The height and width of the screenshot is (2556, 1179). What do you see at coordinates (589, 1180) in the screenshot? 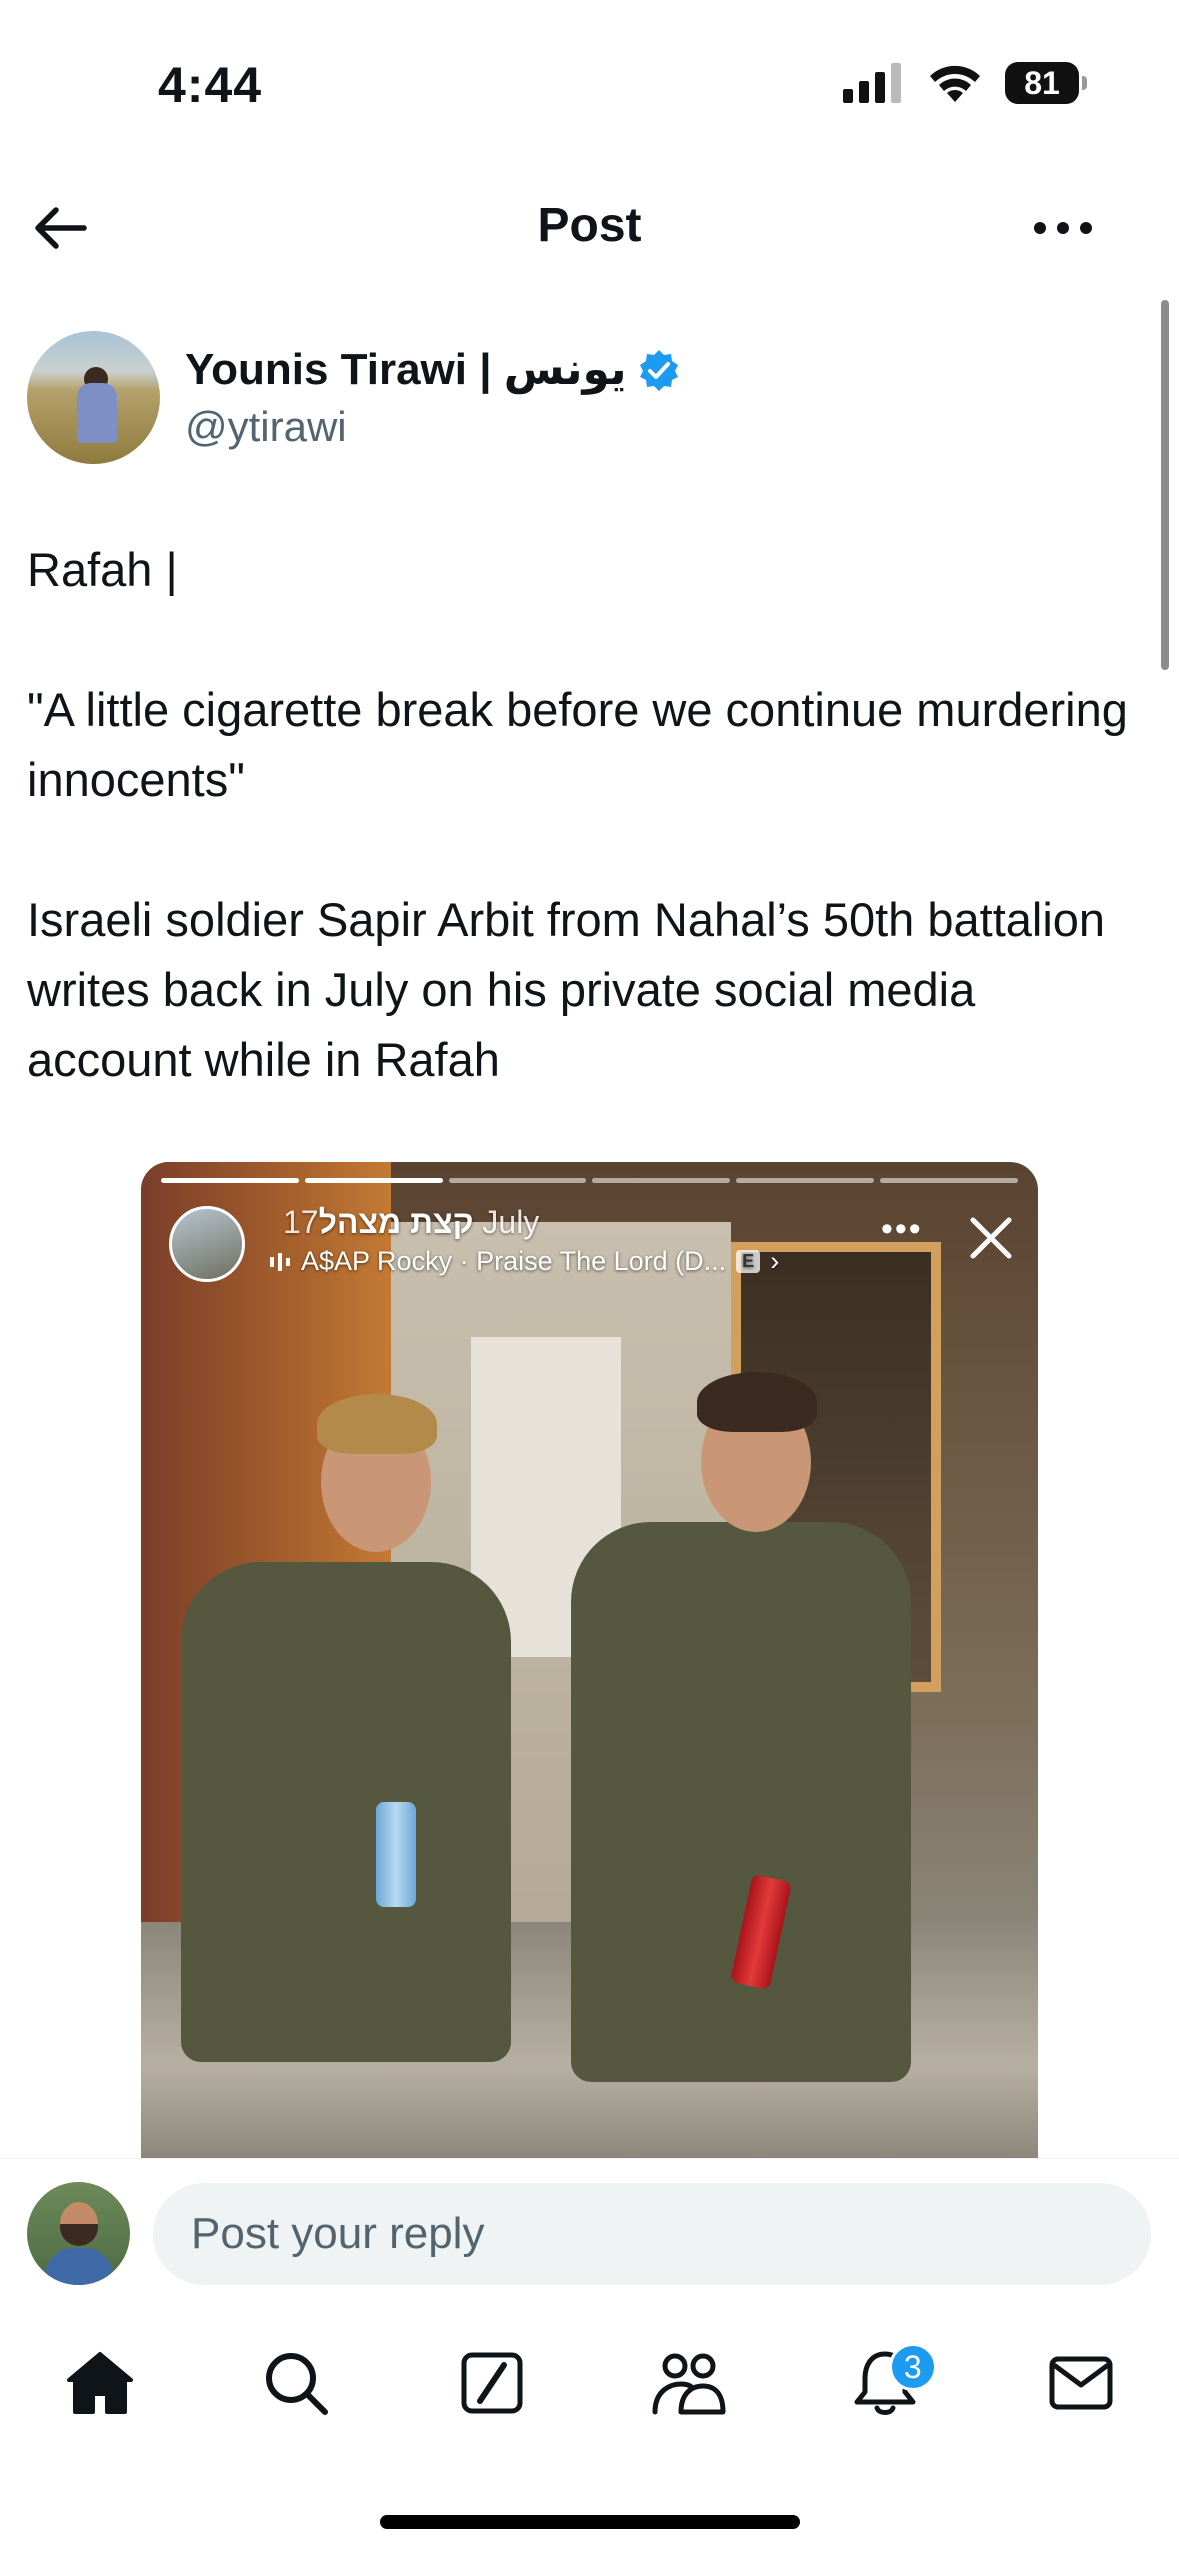
I see `story-progress-bar` at bounding box center [589, 1180].